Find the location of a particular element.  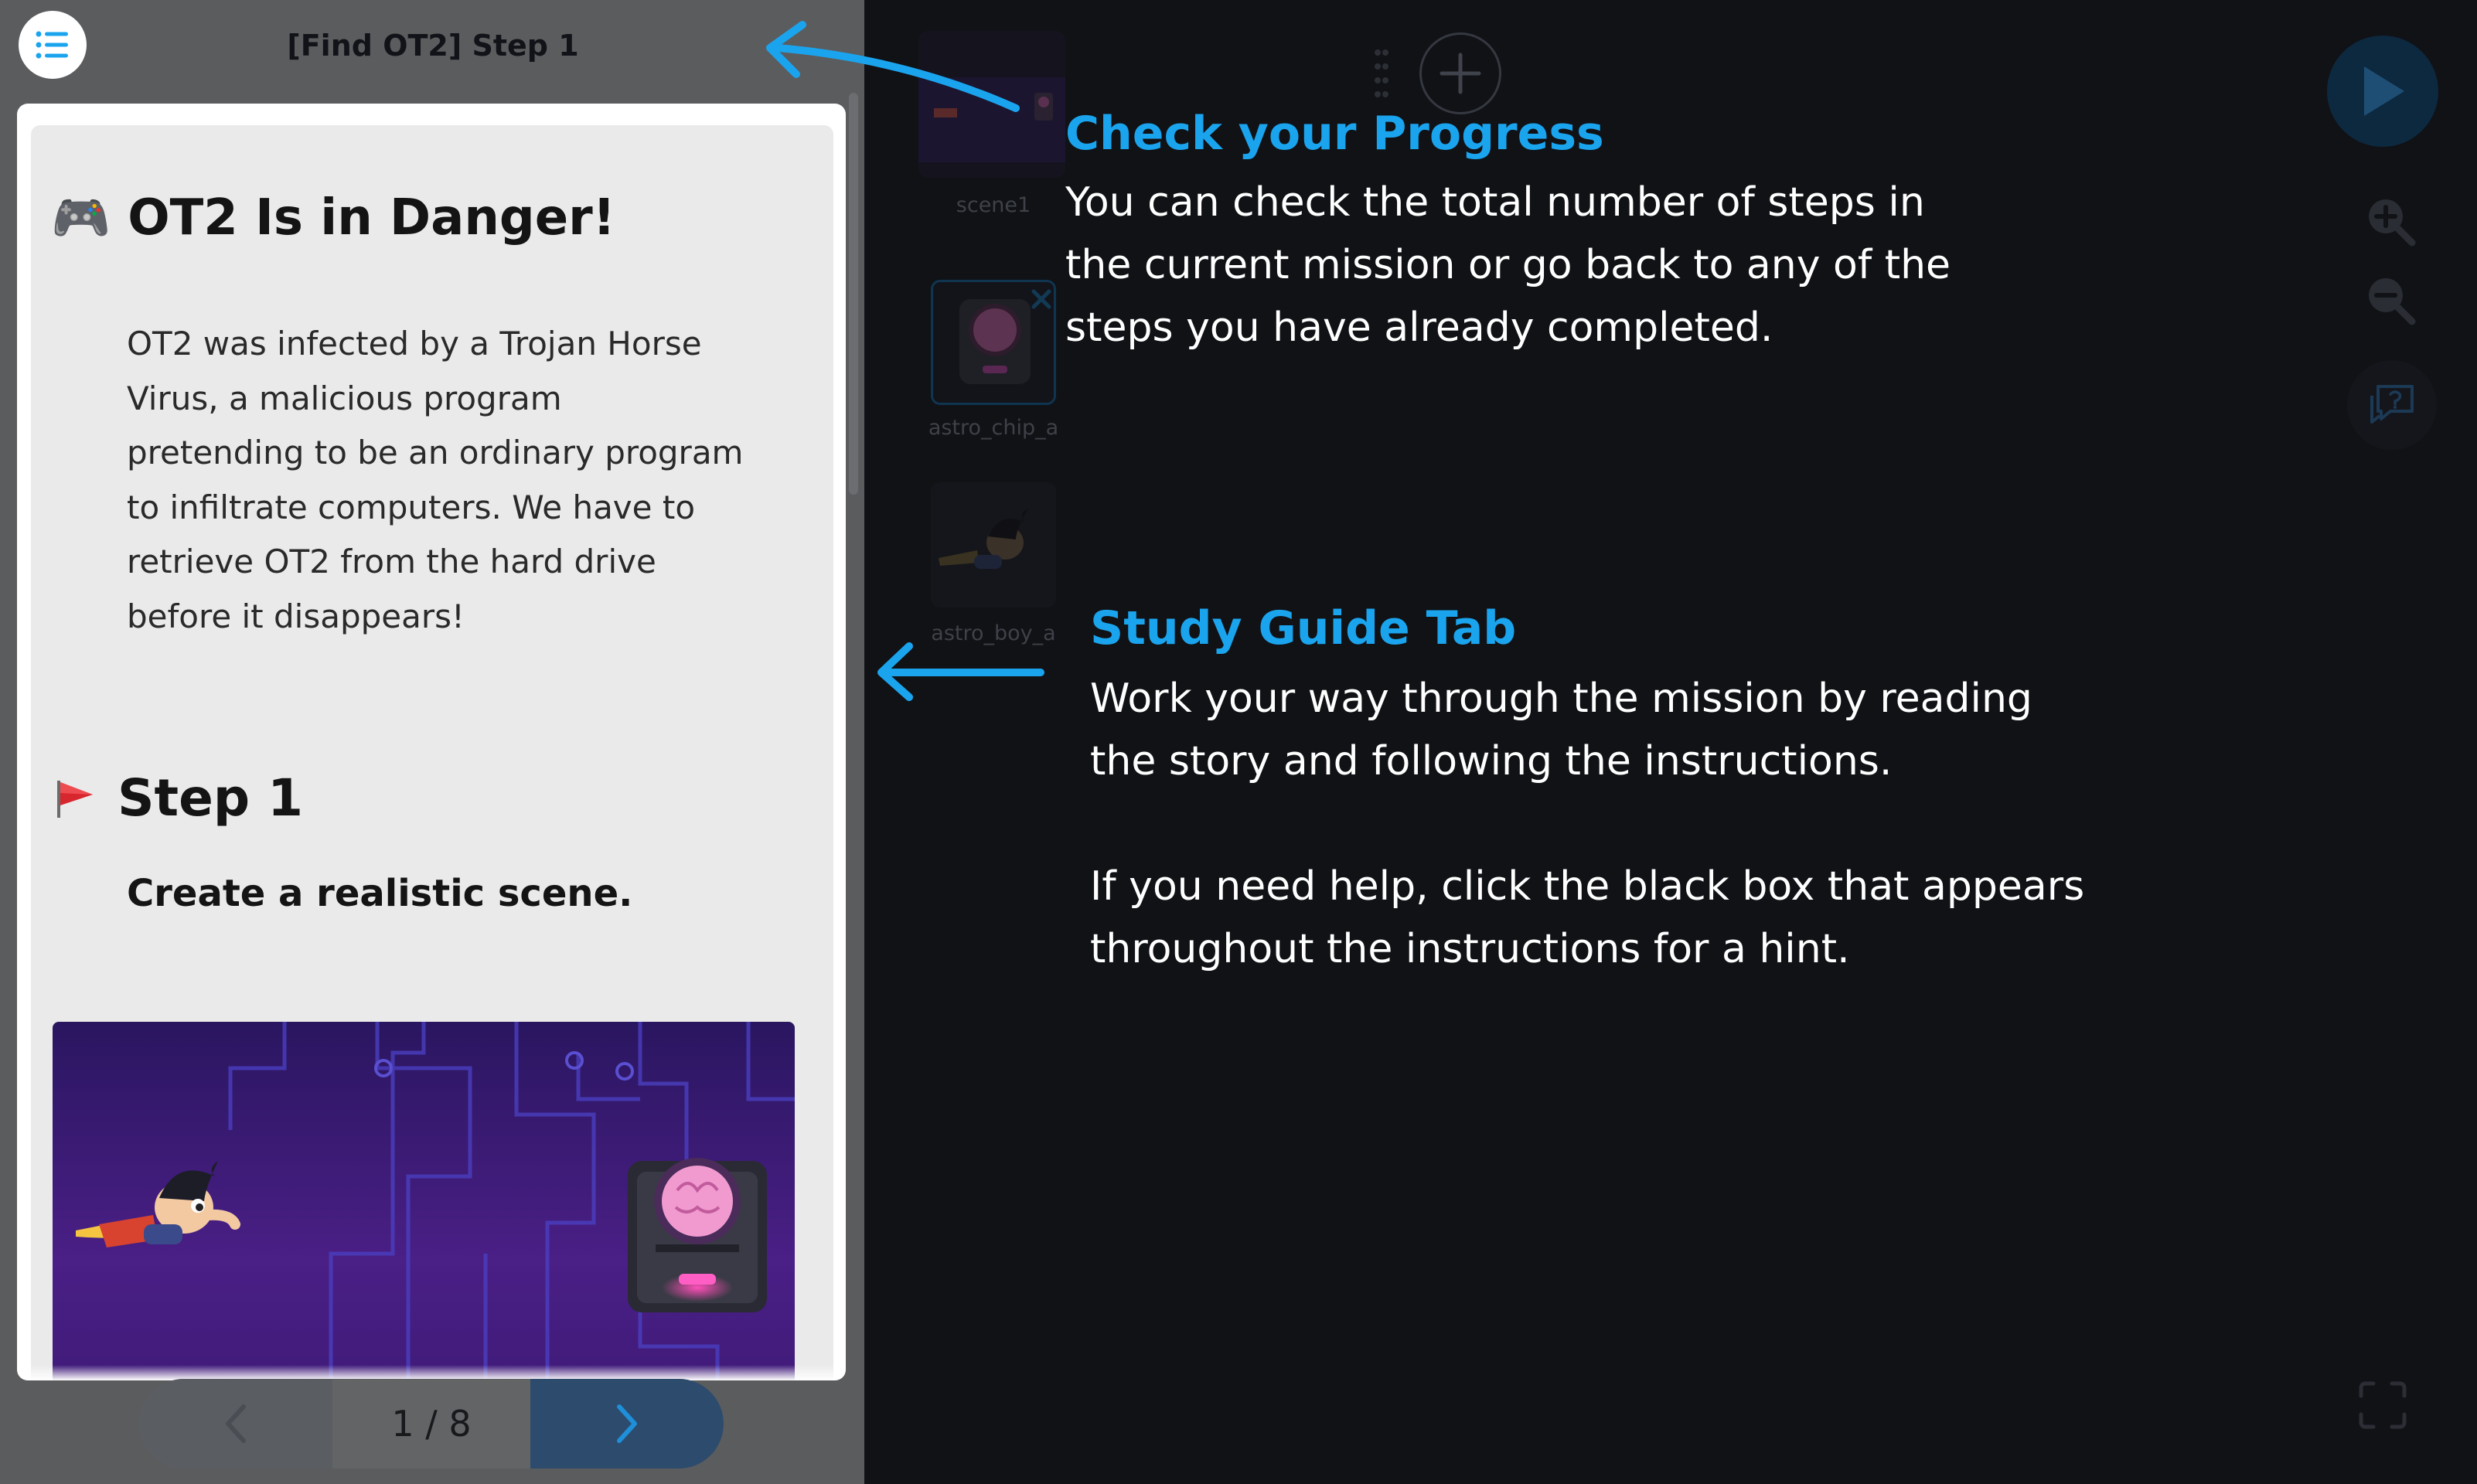

previous-step-button is located at coordinates (235, 1424).